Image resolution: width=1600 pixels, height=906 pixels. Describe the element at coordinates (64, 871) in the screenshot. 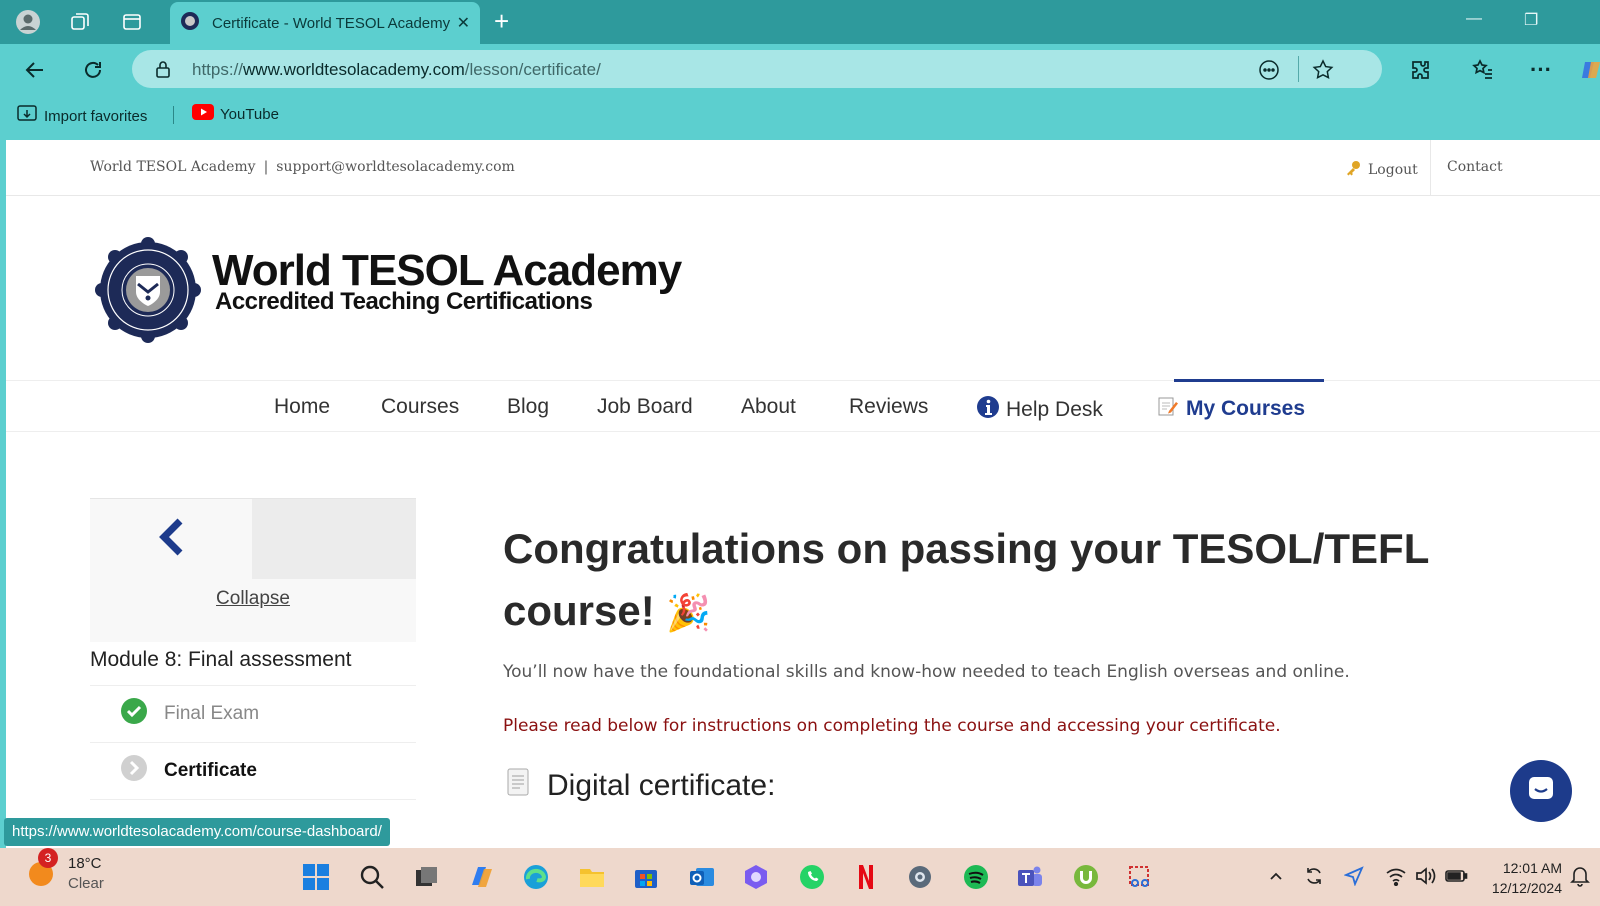

I see `weather-widget: 3 18°C Clear` at that location.